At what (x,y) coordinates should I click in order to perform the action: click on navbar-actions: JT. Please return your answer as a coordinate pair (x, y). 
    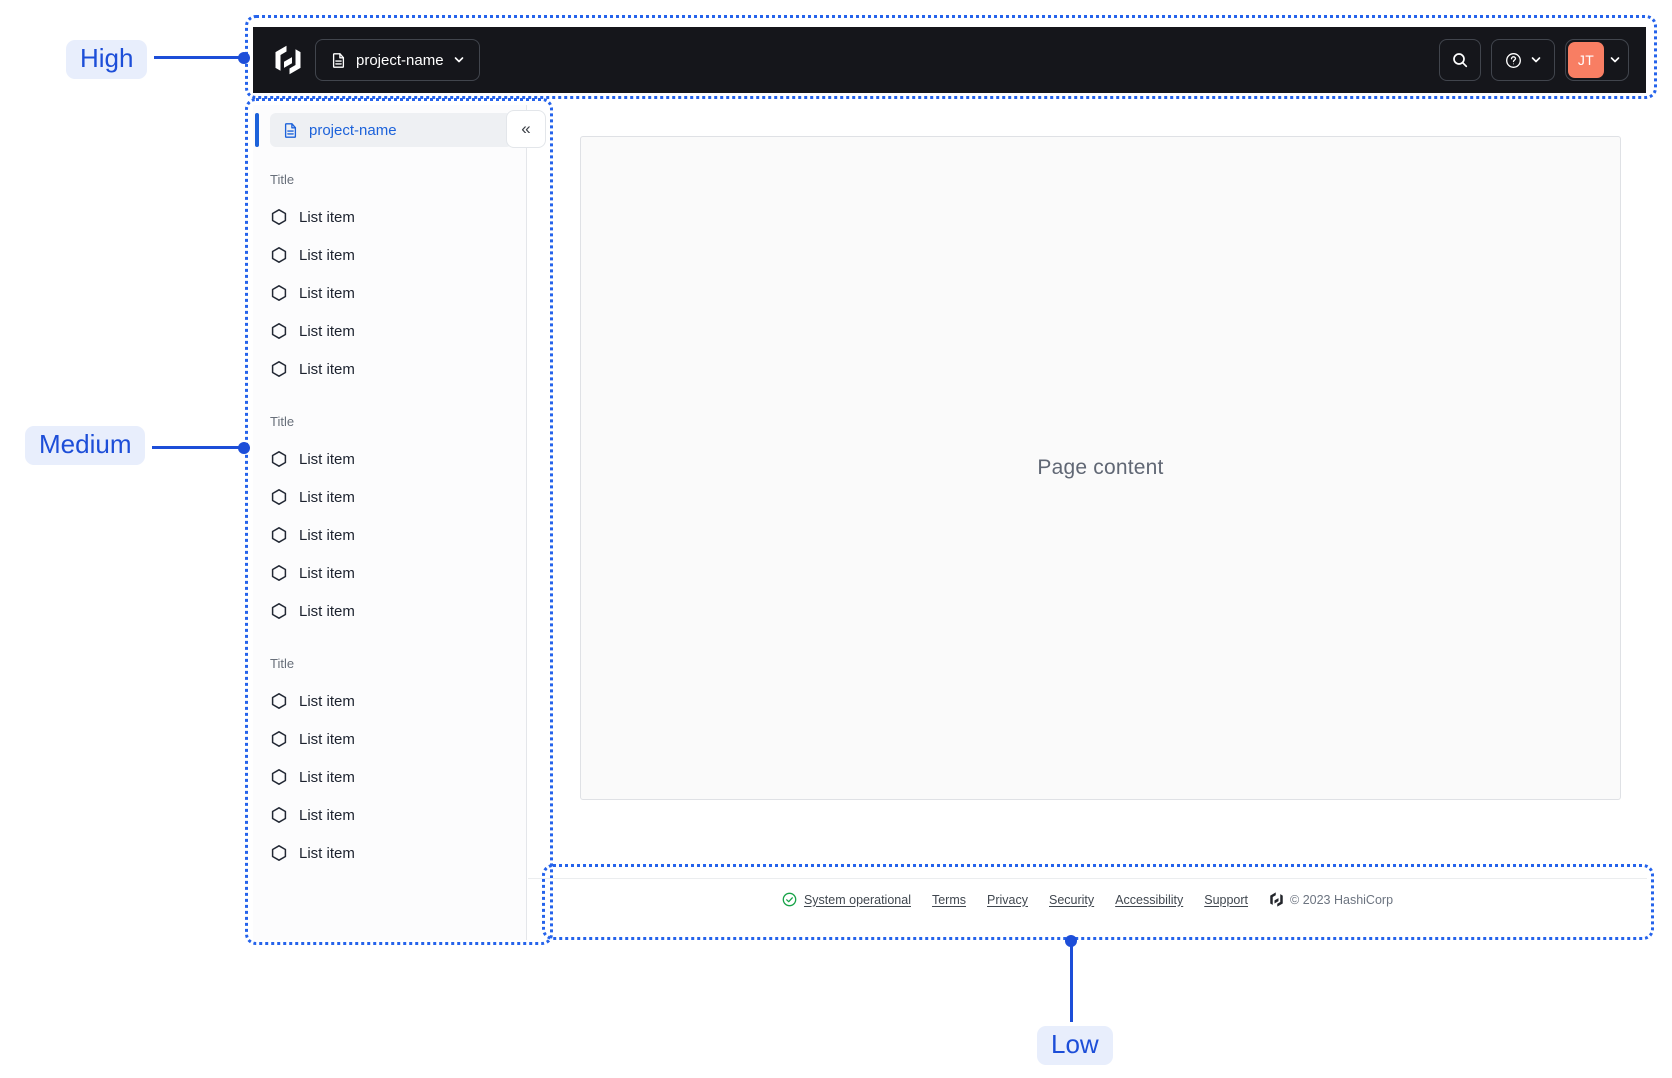
    Looking at the image, I should click on (1534, 60).